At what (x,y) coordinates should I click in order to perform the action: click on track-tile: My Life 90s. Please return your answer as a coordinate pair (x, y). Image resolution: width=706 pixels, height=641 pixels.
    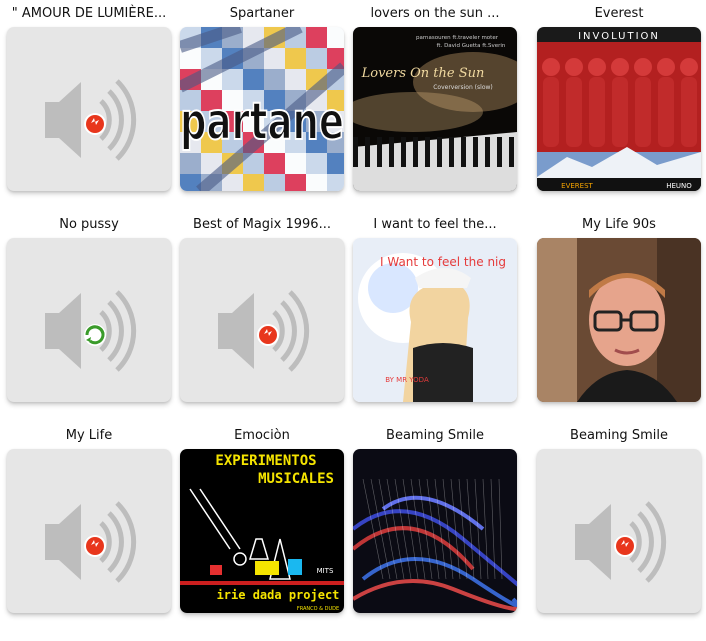
    Looking at the image, I should click on (619, 307).